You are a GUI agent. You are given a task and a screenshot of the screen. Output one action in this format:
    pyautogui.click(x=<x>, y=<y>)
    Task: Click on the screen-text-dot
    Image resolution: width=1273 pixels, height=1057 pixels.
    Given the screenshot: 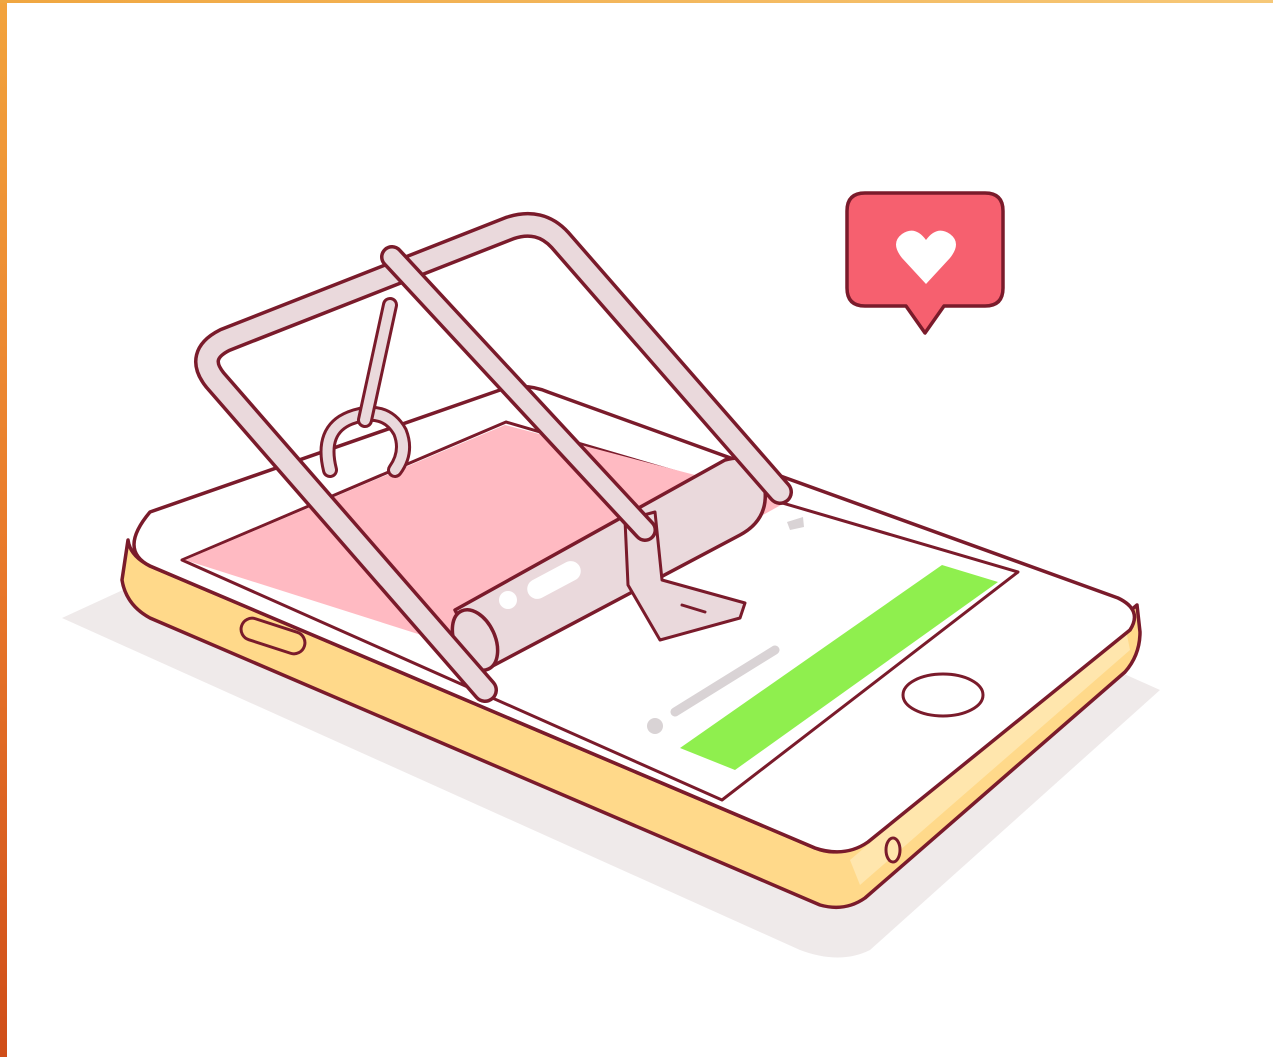 What is the action you would take?
    pyautogui.click(x=655, y=726)
    